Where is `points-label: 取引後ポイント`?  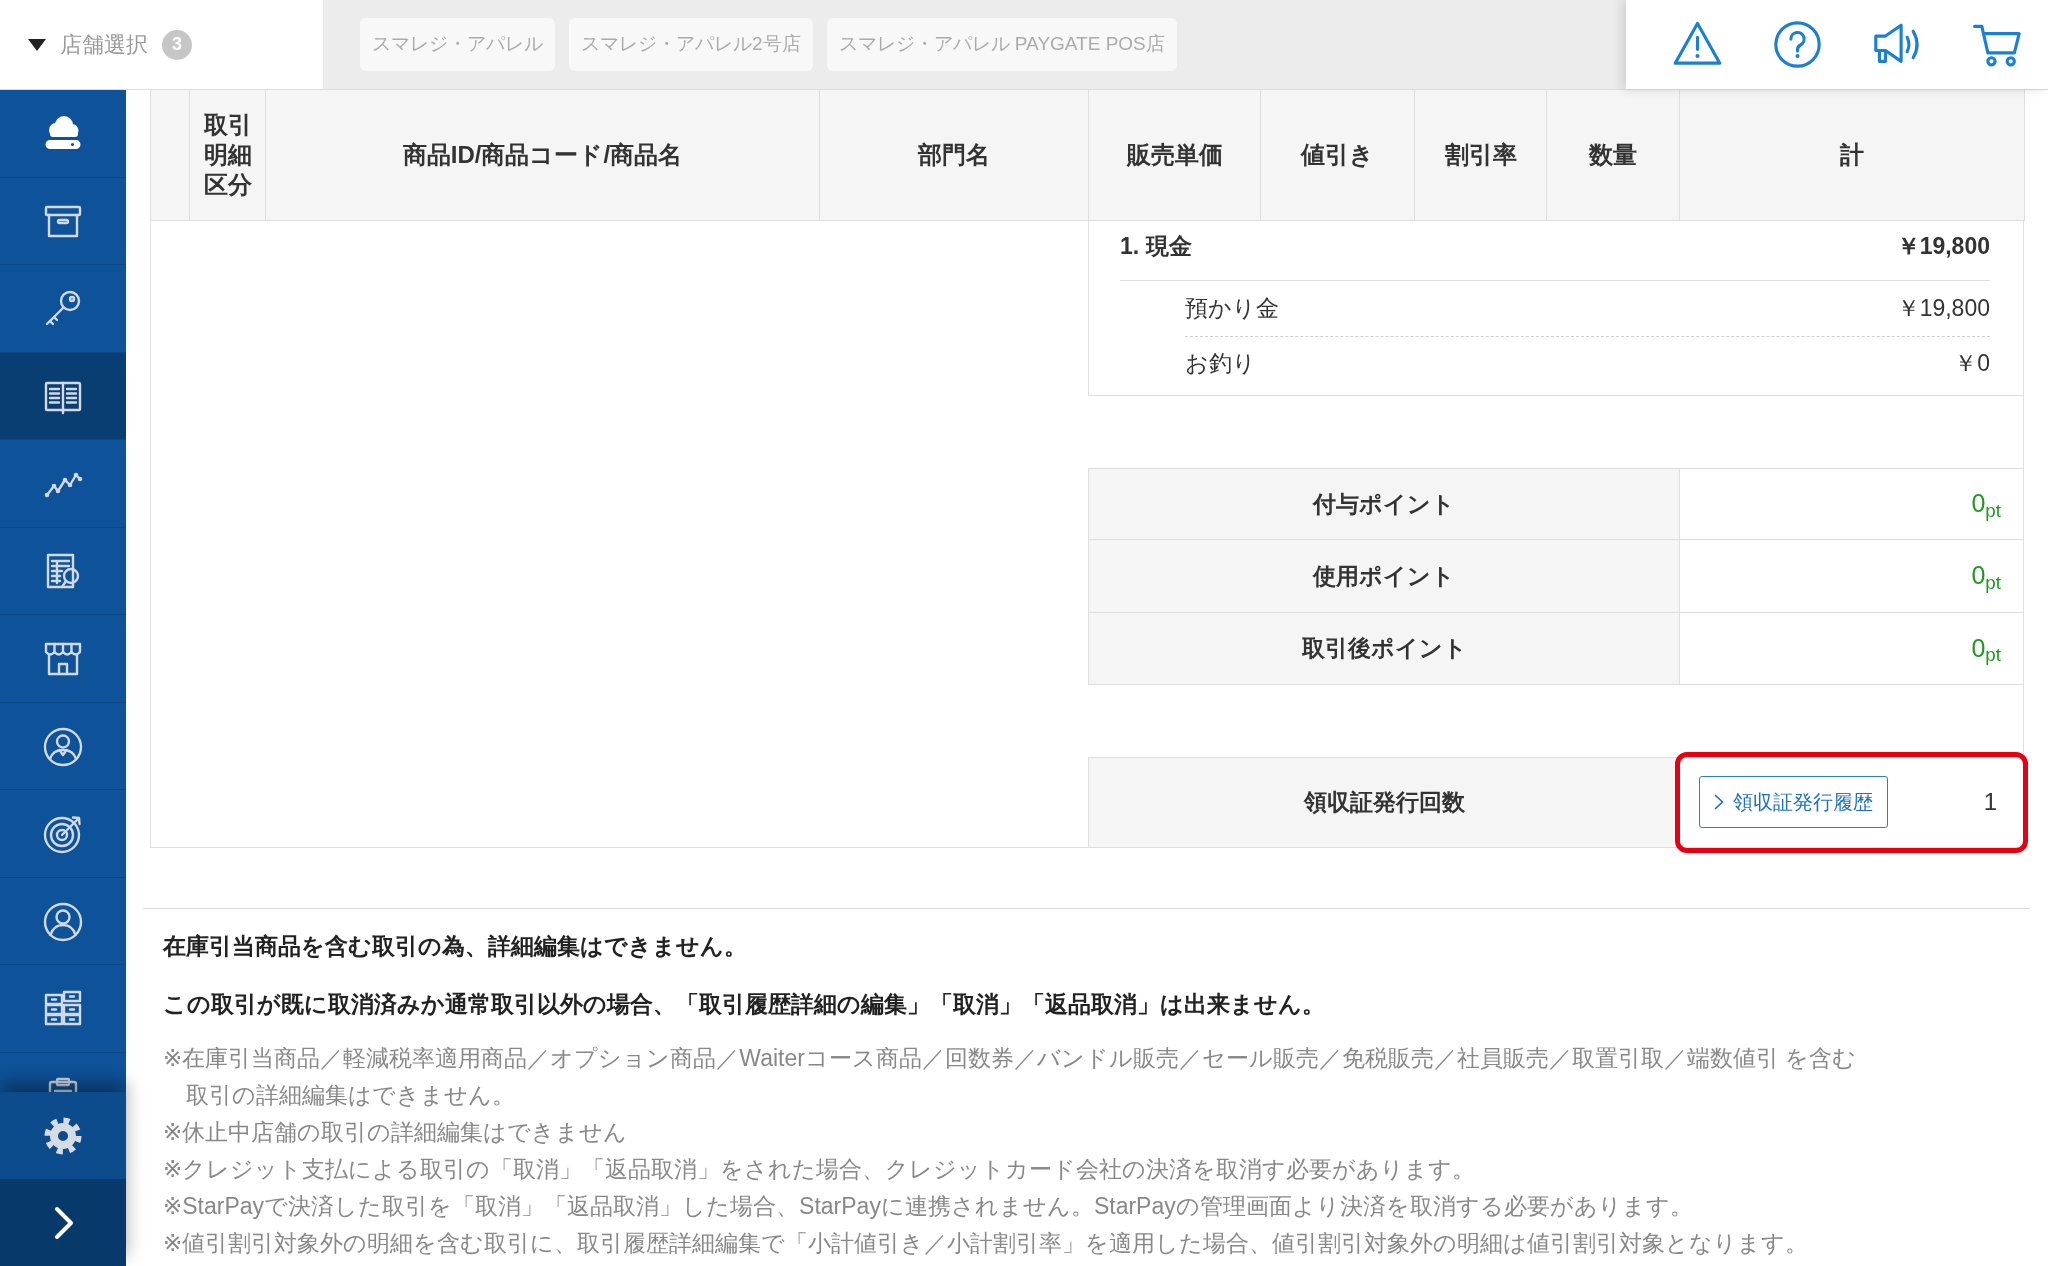
points-label: 取引後ポイント is located at coordinates (1384, 648).